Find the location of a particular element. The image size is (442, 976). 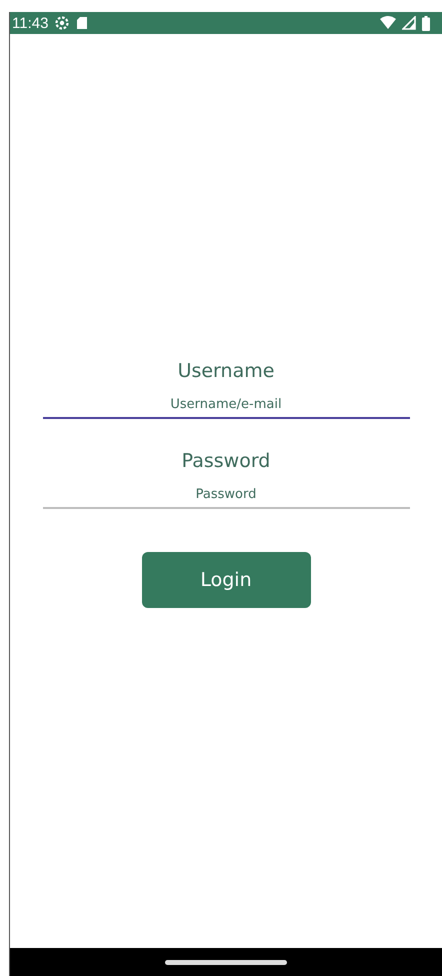

field-label: Username is located at coordinates (226, 371).